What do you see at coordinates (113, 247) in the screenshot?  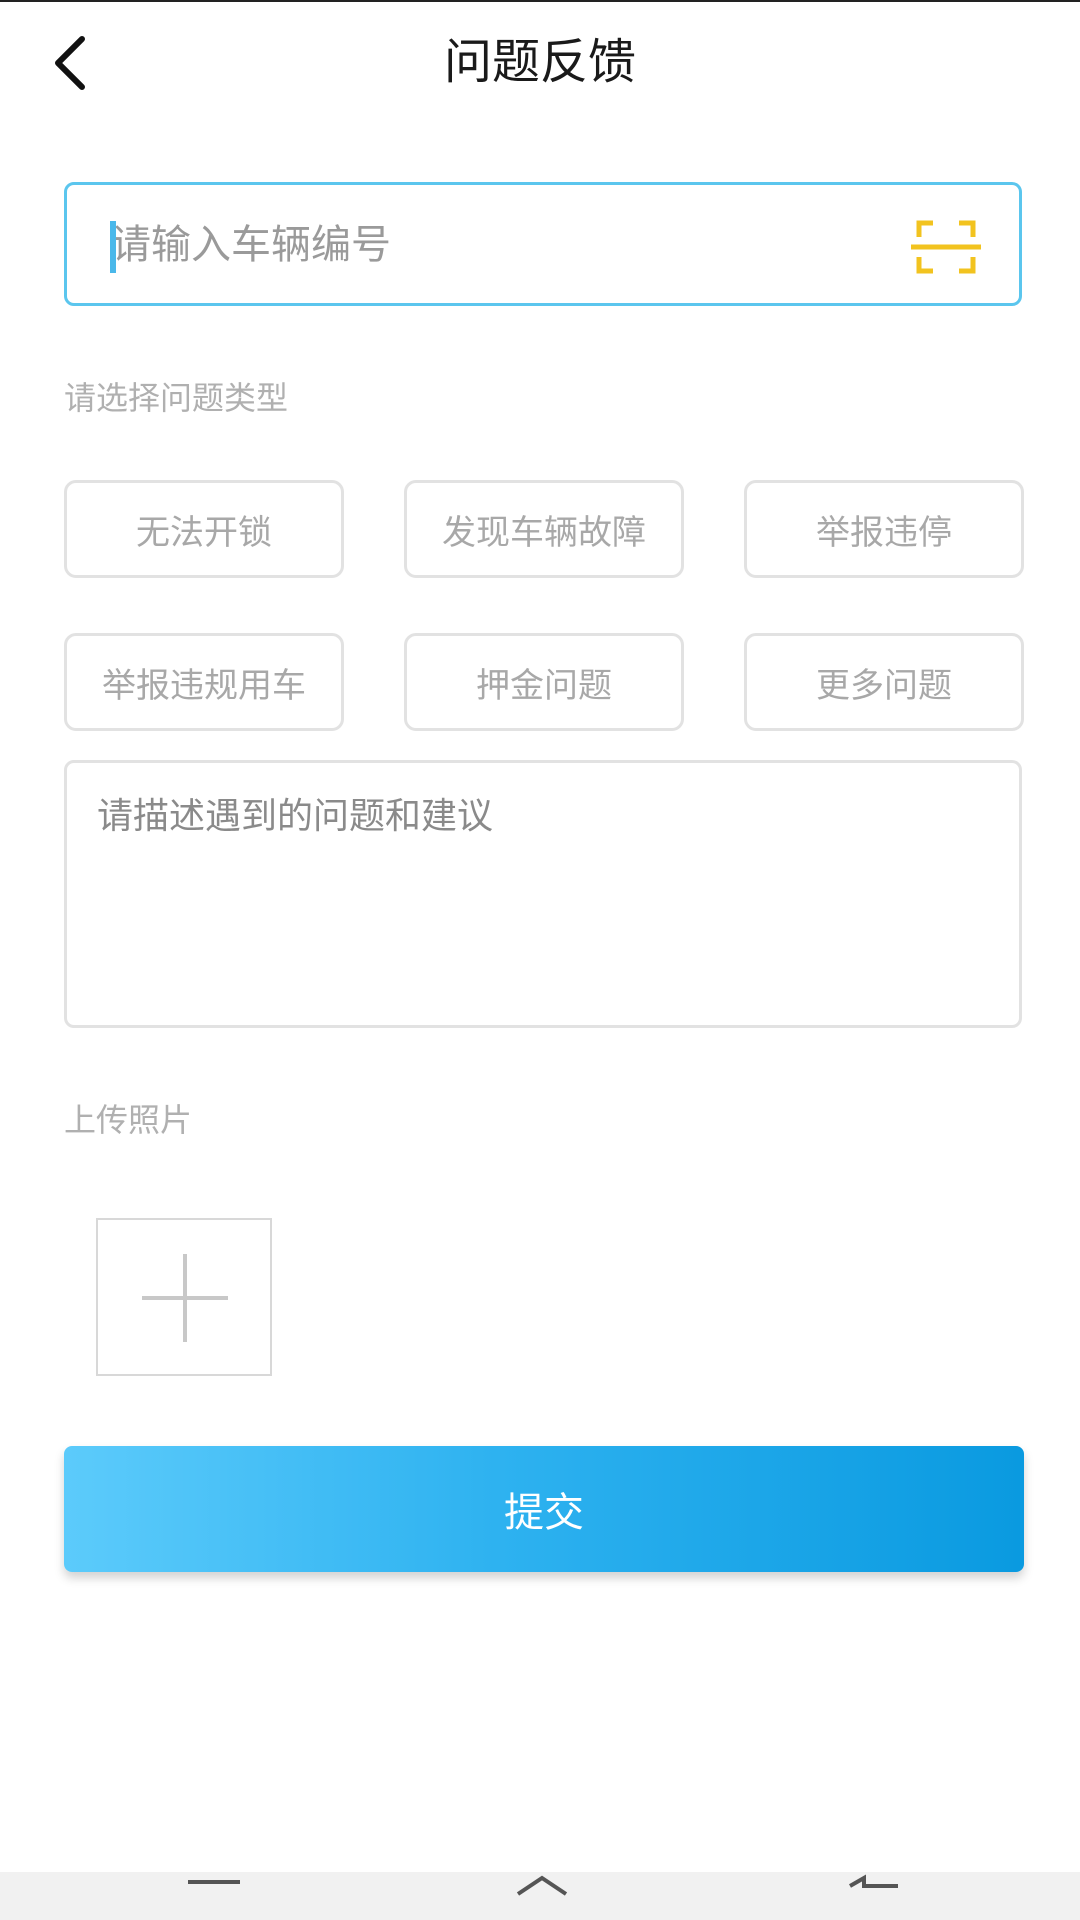 I see `text-cursor` at bounding box center [113, 247].